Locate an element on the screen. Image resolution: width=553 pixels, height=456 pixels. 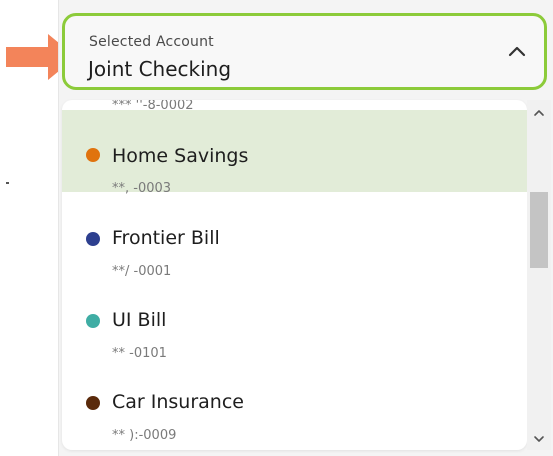
account-number: **/ -0001 is located at coordinates (142, 271).